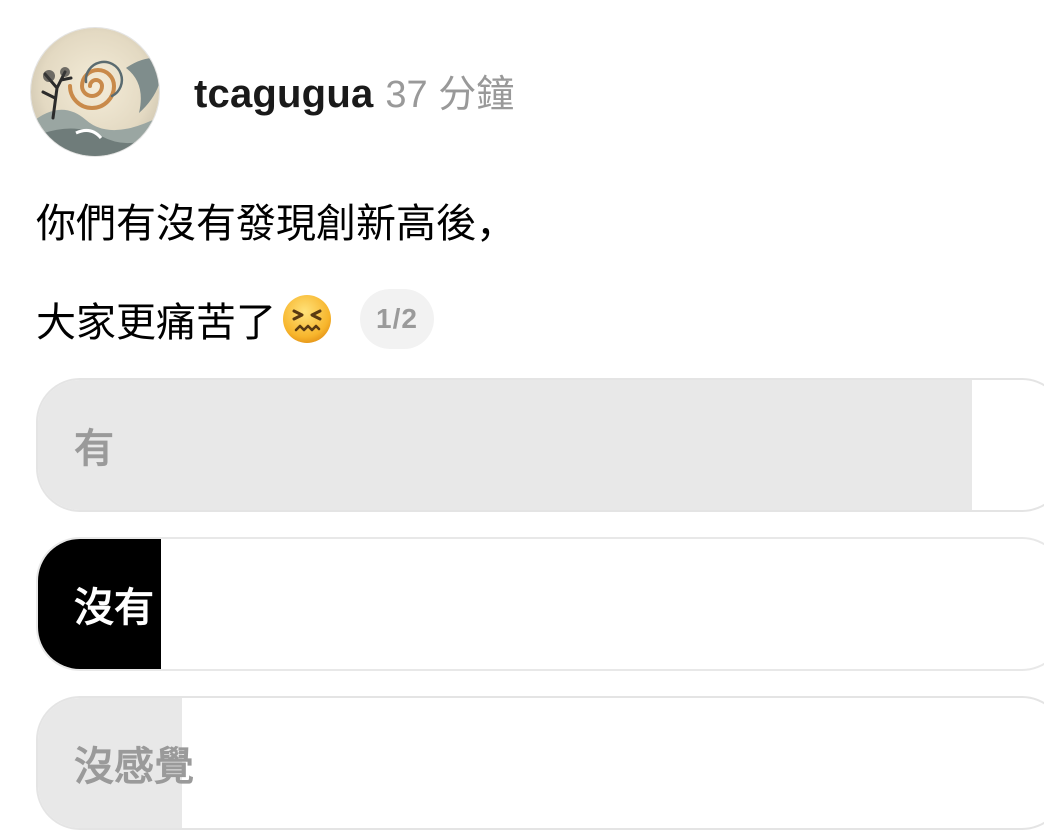 The width and height of the screenshot is (1044, 838). I want to click on swirl-landscape-avatar-icon, so click(95, 92).